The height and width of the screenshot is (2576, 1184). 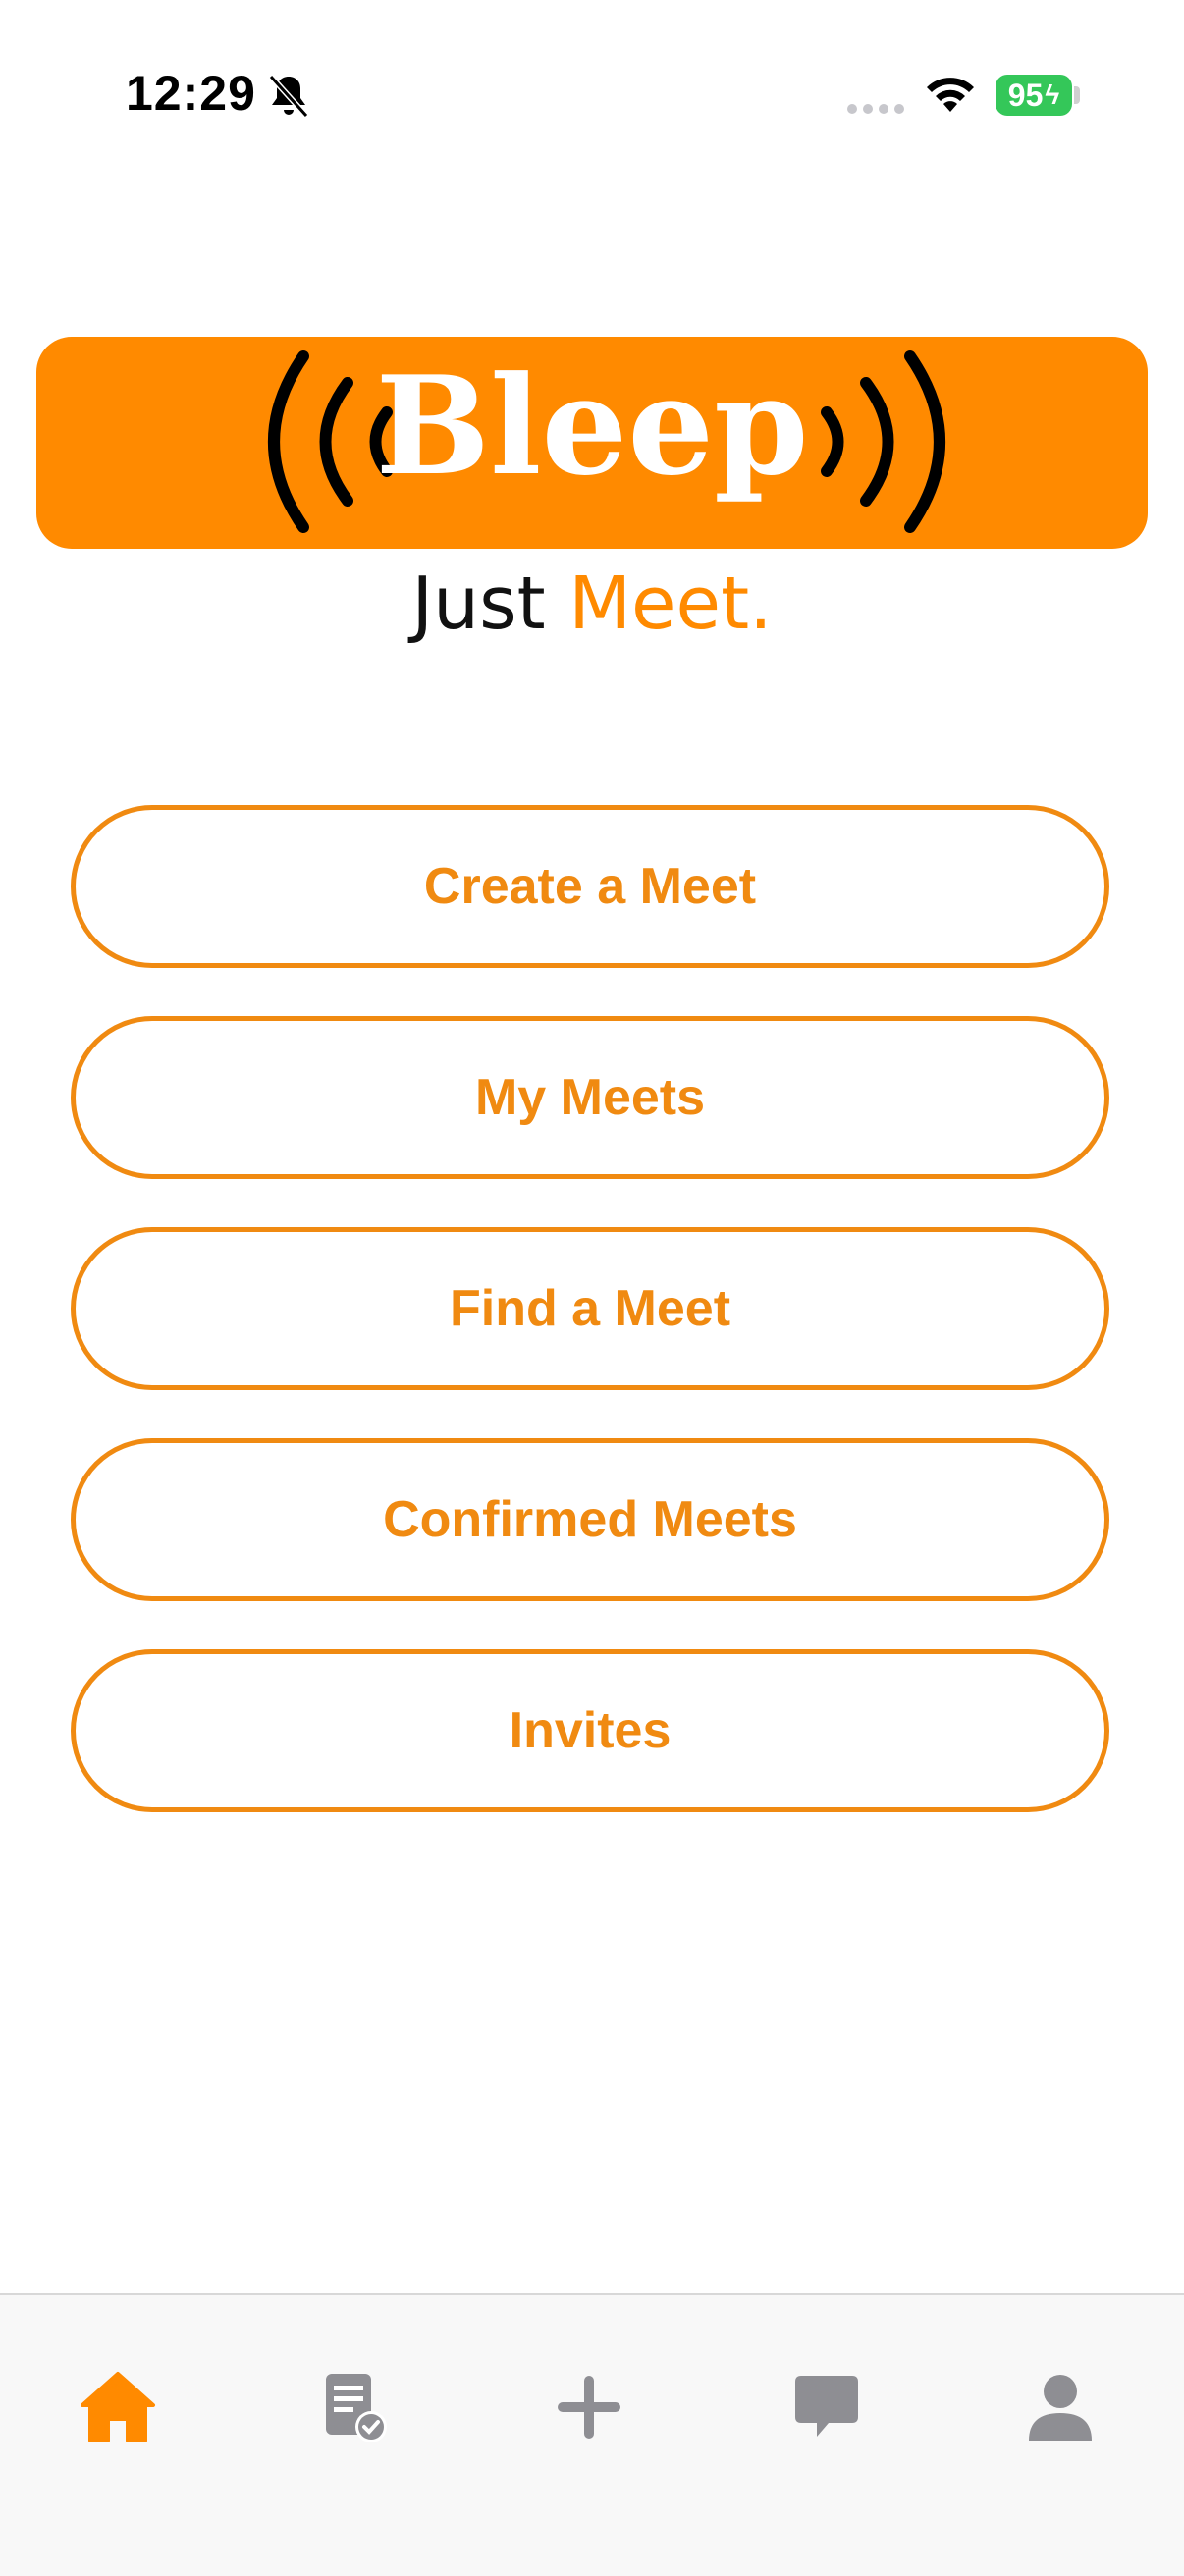 What do you see at coordinates (479, 604) in the screenshot?
I see `tagline-just: Just` at bounding box center [479, 604].